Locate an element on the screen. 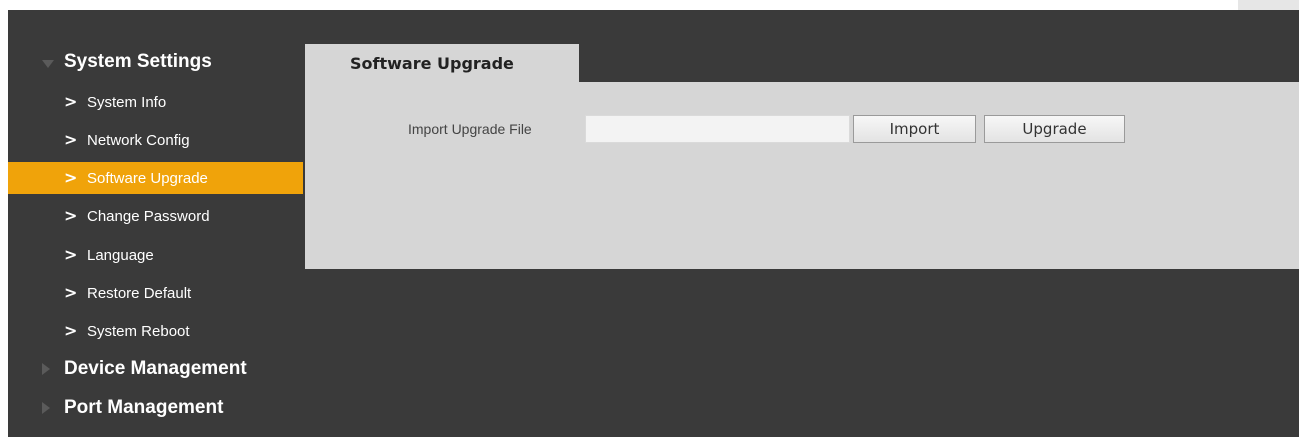 This screenshot has width=1299, height=437. tab-software-upgrade: Software Upgrade is located at coordinates (442, 63).